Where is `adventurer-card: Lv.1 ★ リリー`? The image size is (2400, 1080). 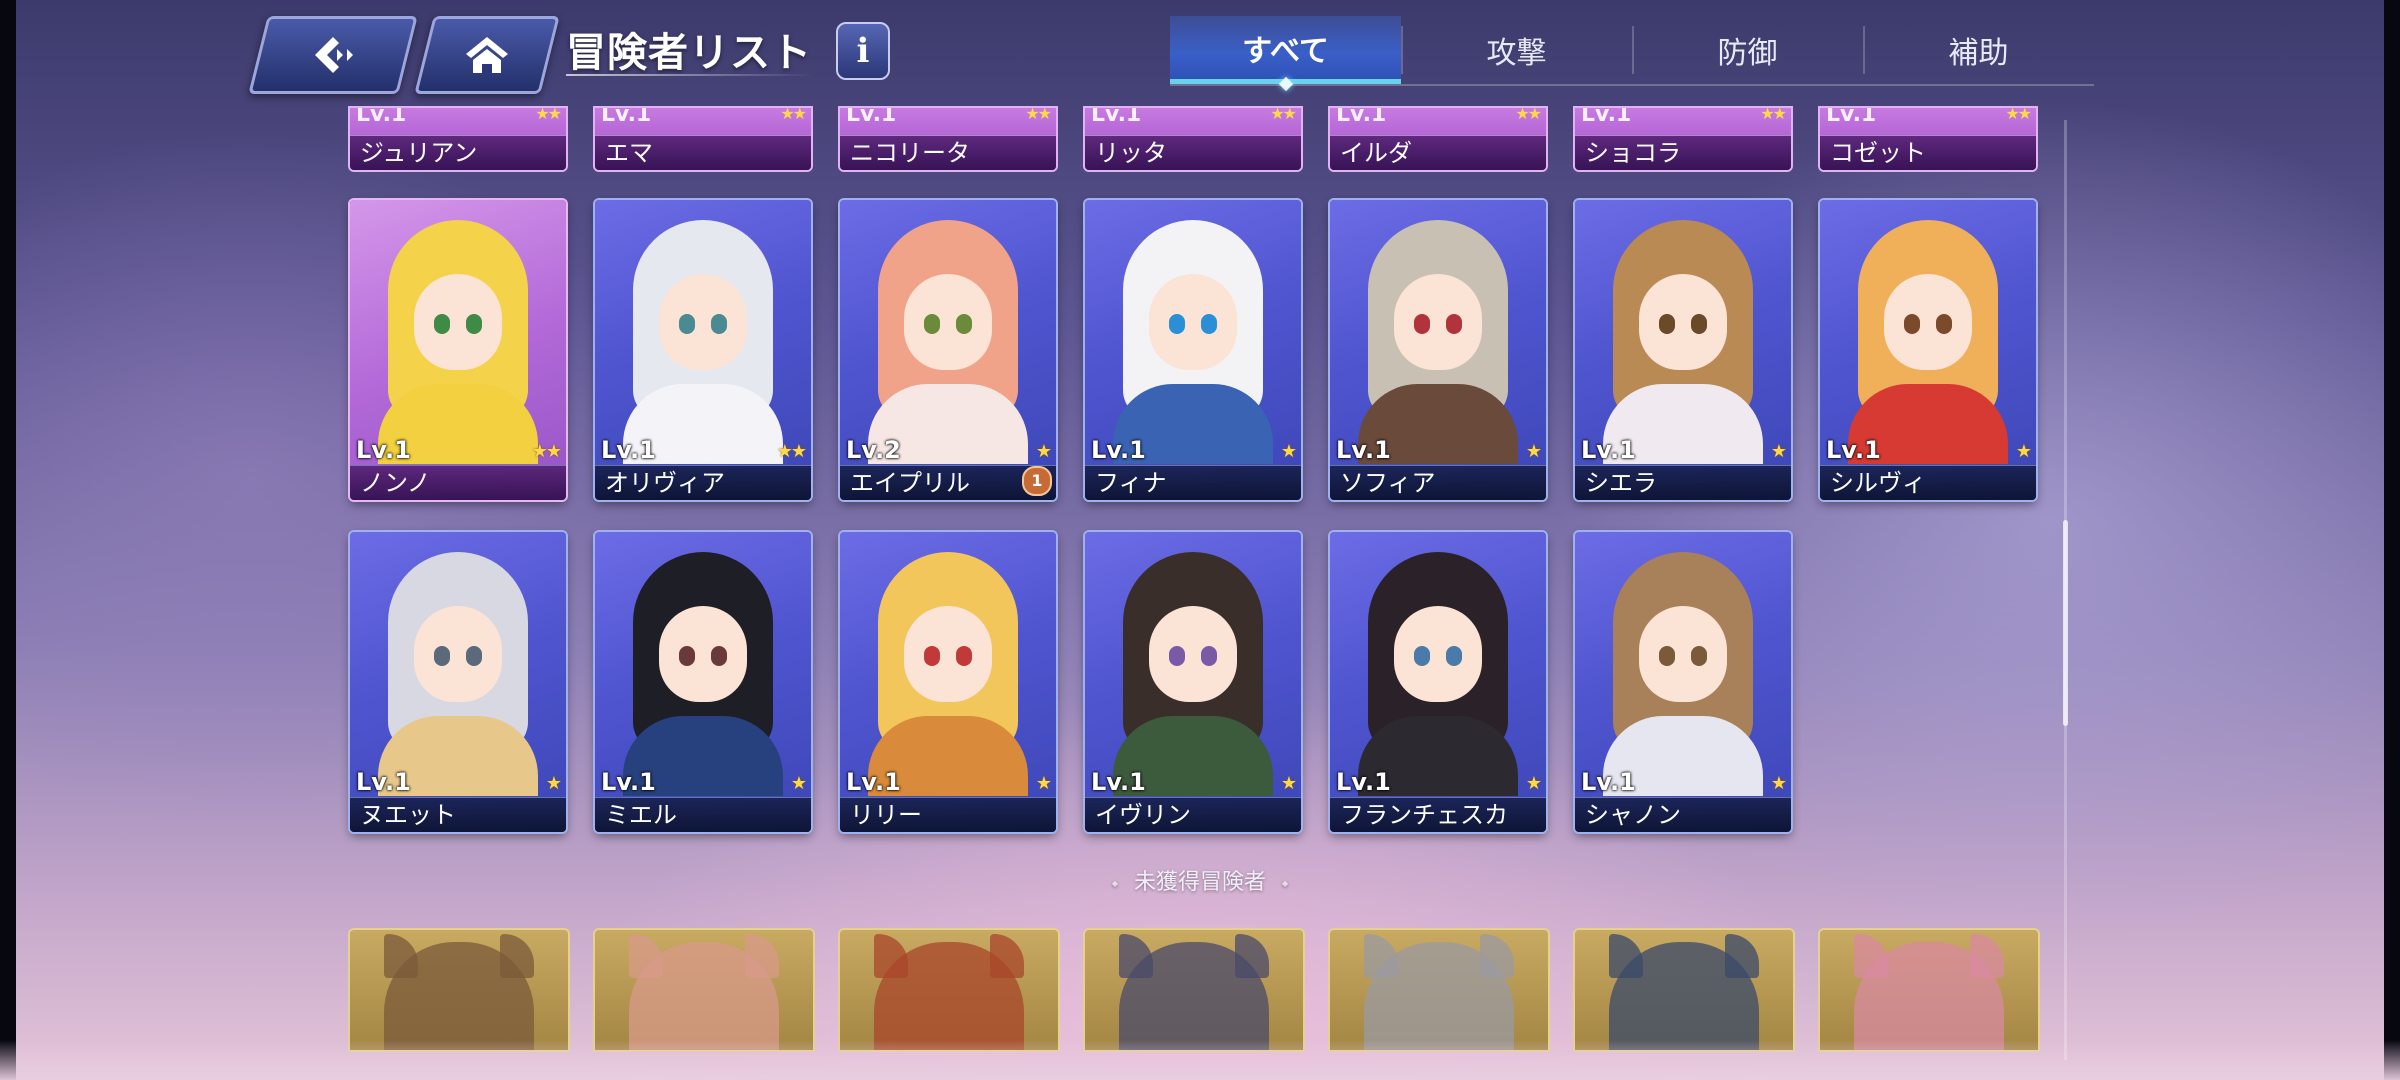
adventurer-card: Lv.1 ★ リリー is located at coordinates (948, 682).